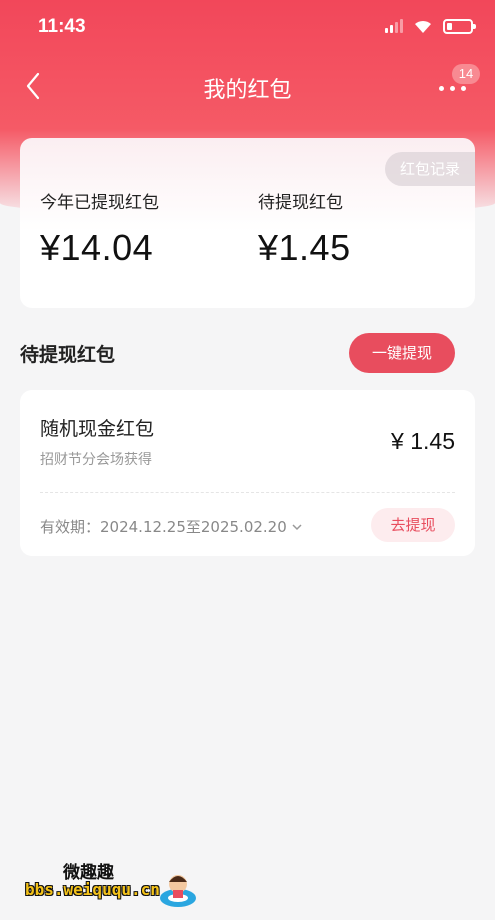 This screenshot has width=495, height=920. I want to click on section-title: 待提现红包, so click(68, 355).